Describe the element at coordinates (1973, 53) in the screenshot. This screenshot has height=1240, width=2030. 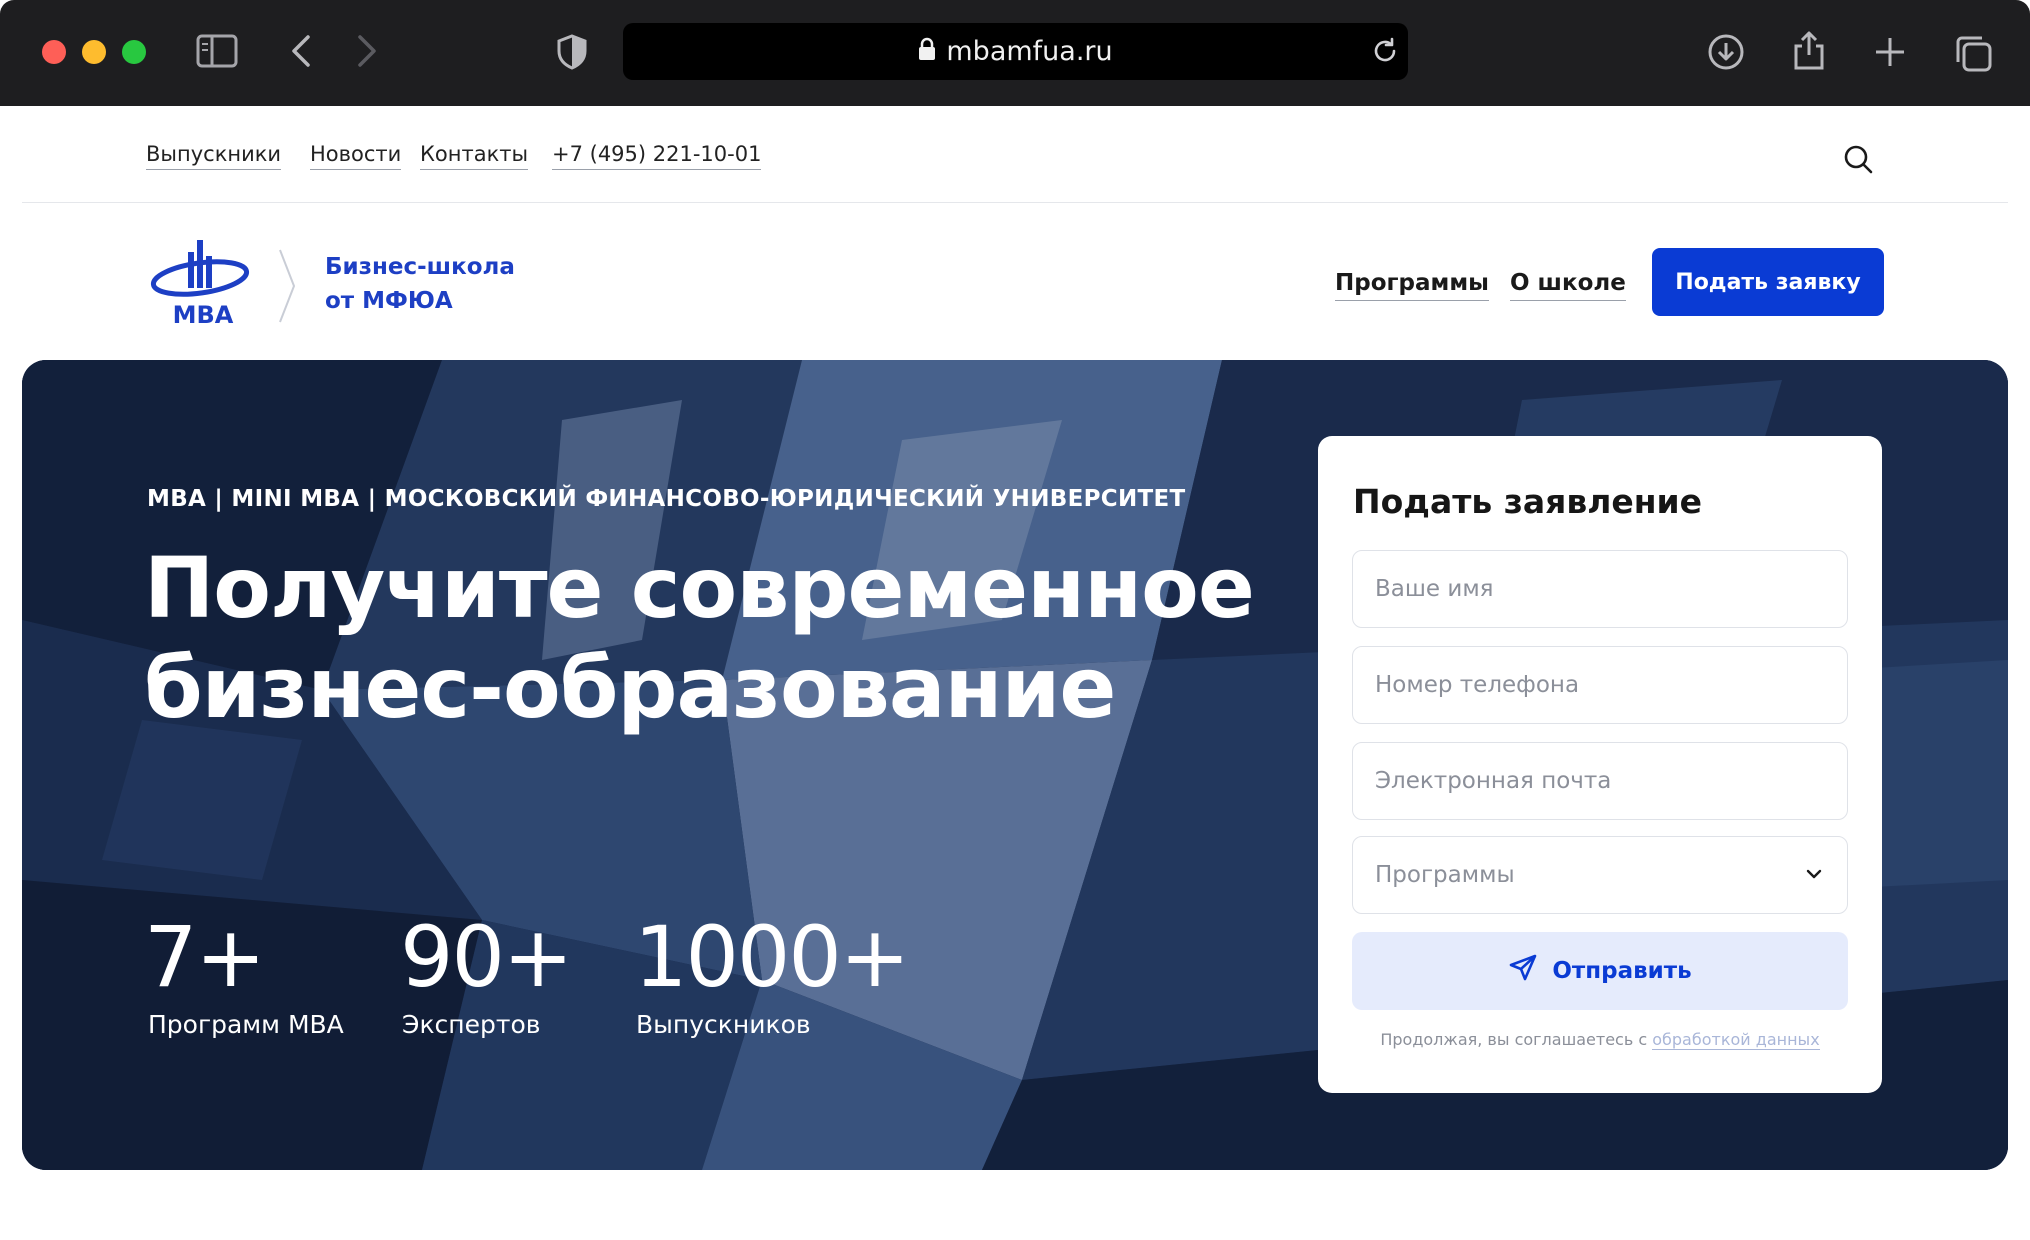
I see `tab-overview-icon` at that location.